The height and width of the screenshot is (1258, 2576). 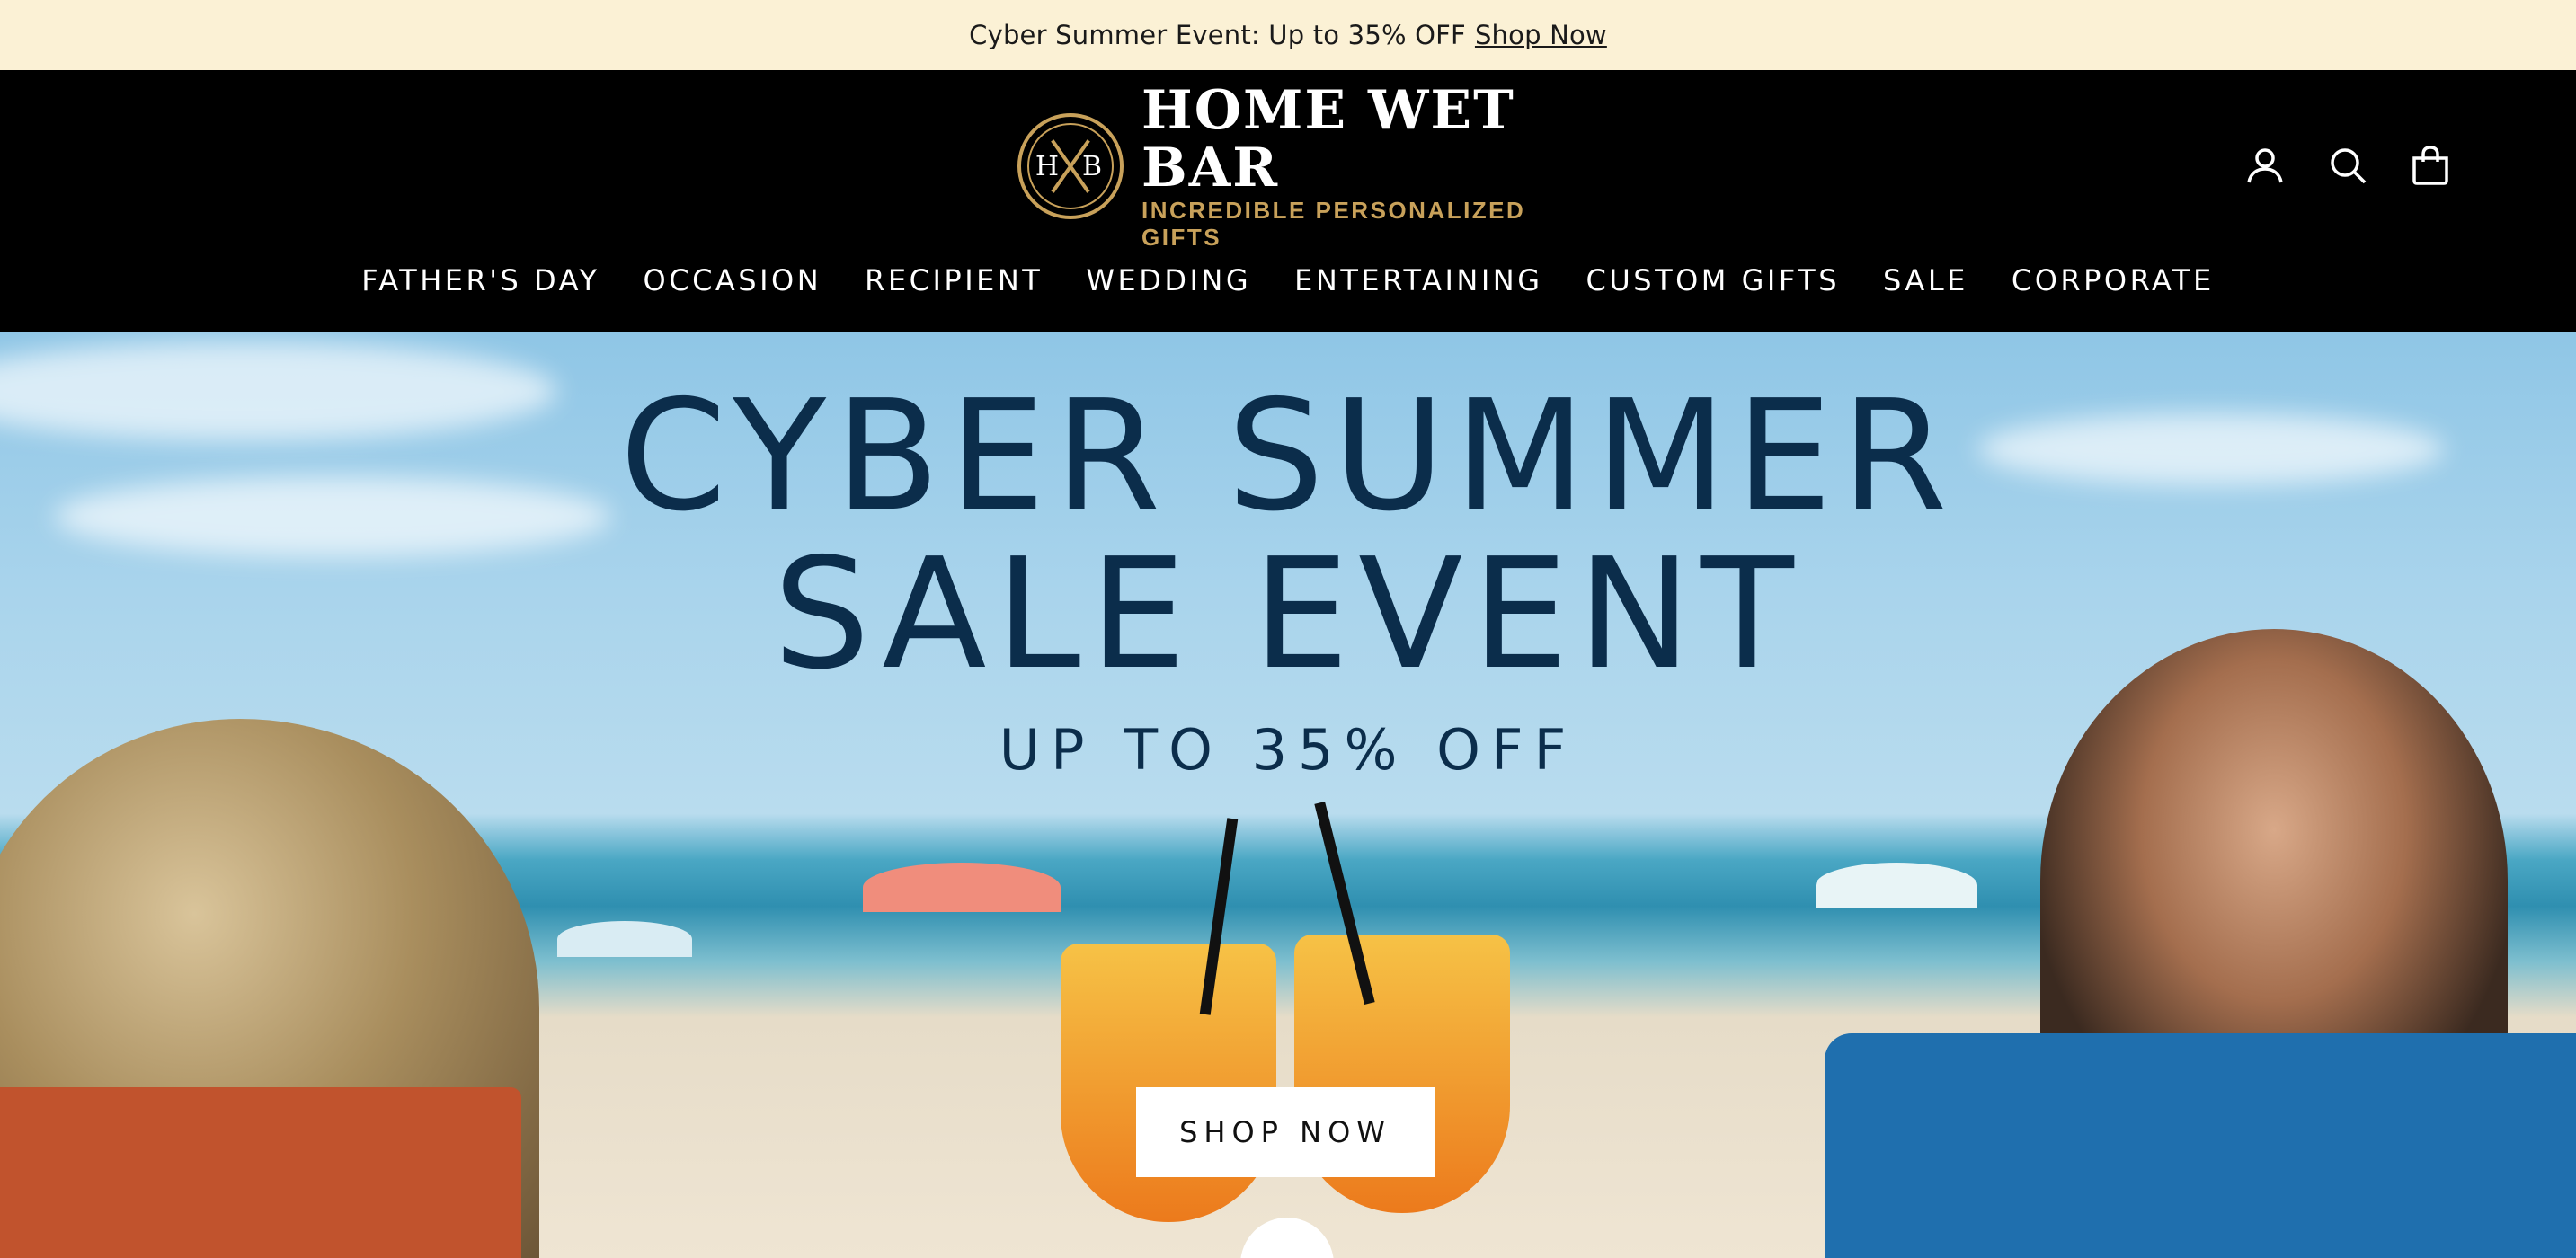 What do you see at coordinates (1926, 280) in the screenshot?
I see `nav-item-sale: SALE` at bounding box center [1926, 280].